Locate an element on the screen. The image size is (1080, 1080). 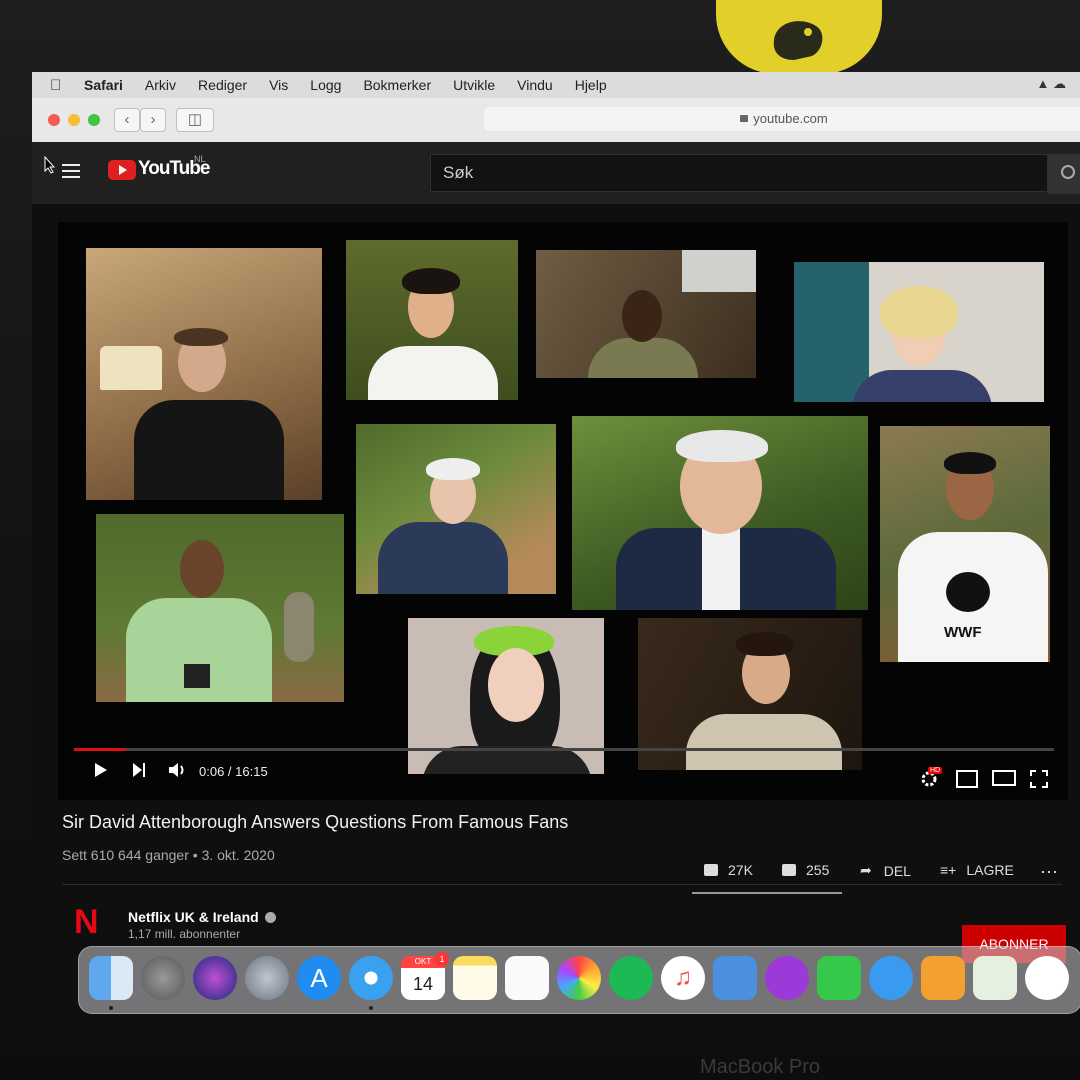
search-box is located at coordinates (739, 173).